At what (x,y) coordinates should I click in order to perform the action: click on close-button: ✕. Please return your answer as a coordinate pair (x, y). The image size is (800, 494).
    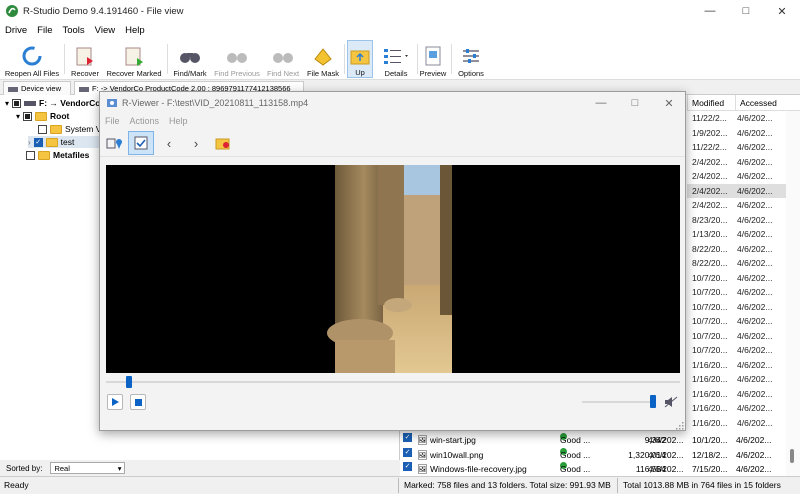
    Looking at the image, I should click on (782, 11).